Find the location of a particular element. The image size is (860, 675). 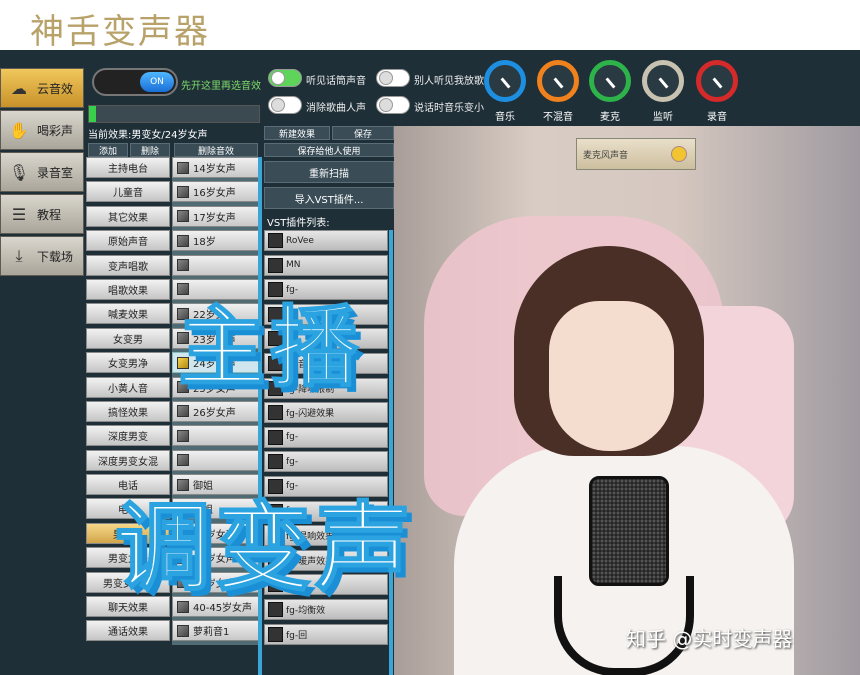

sidebar-item-2: 🎙 录音室 is located at coordinates (42, 172).